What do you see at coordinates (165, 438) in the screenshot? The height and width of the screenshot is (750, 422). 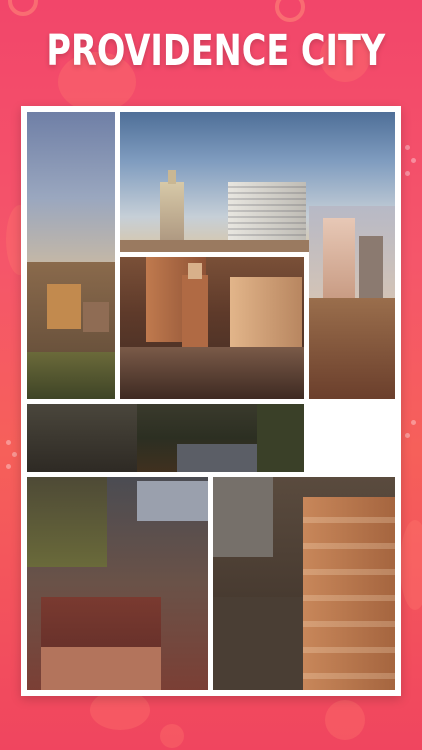 I see `photo-treetops` at bounding box center [165, 438].